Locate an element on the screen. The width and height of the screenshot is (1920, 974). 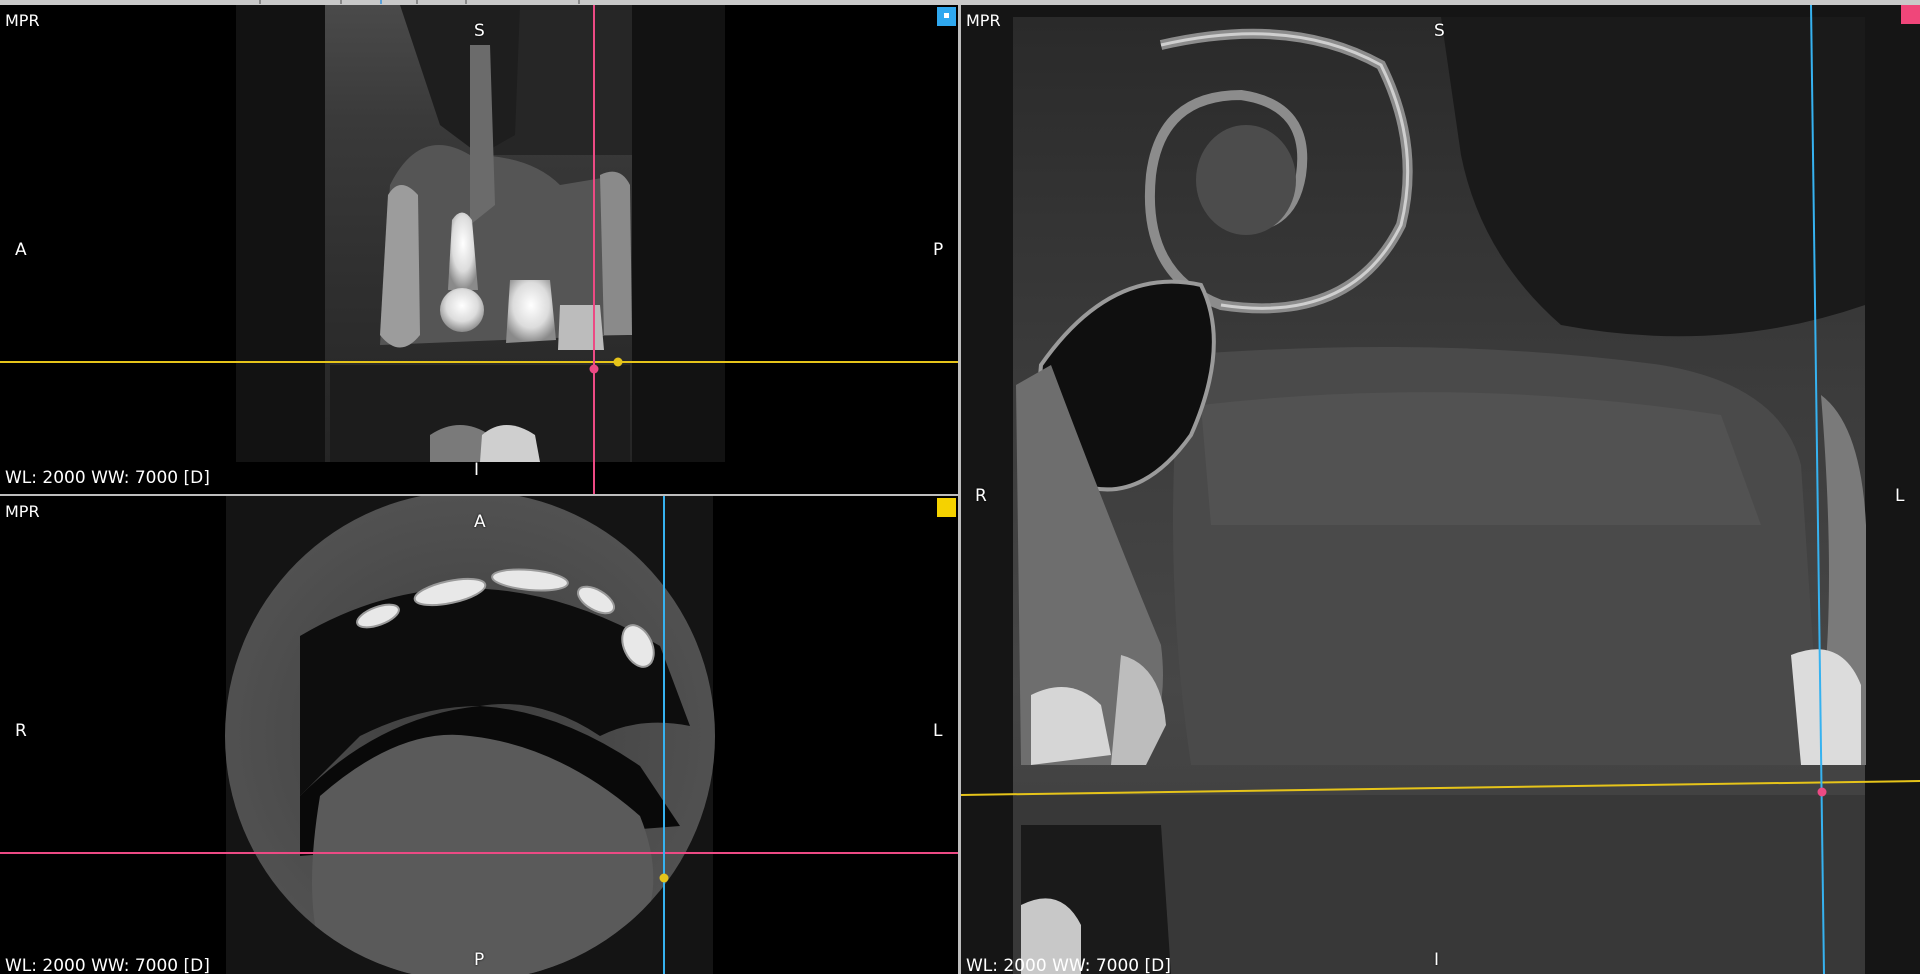
orientation-top-label: A is located at coordinates (480, 522).